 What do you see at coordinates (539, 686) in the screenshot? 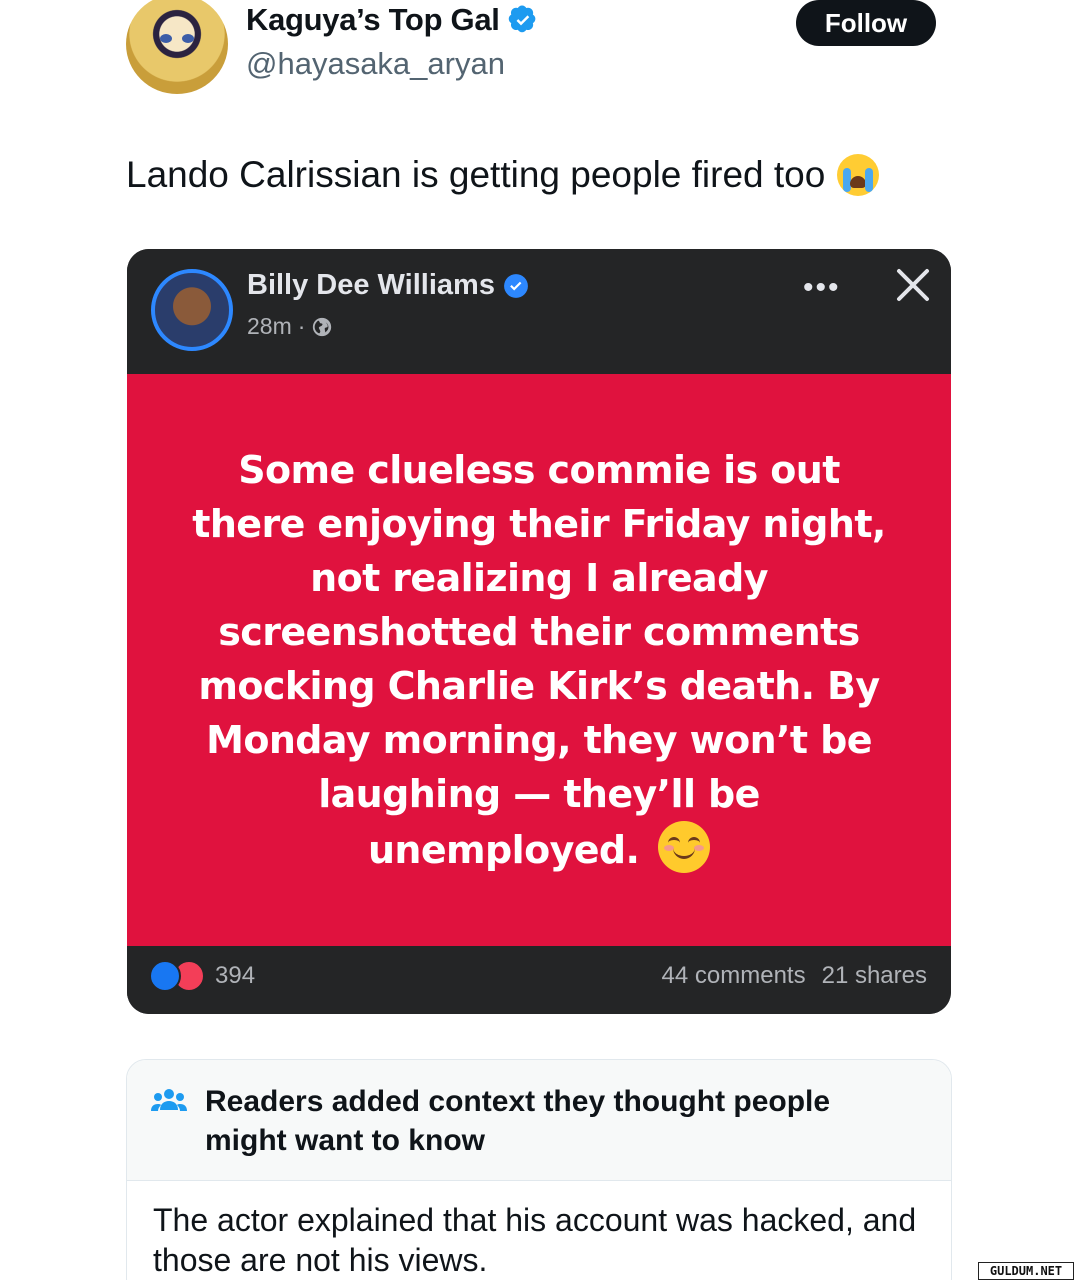
I see `post-line: mocking Charlie Kirk’s death. By` at bounding box center [539, 686].